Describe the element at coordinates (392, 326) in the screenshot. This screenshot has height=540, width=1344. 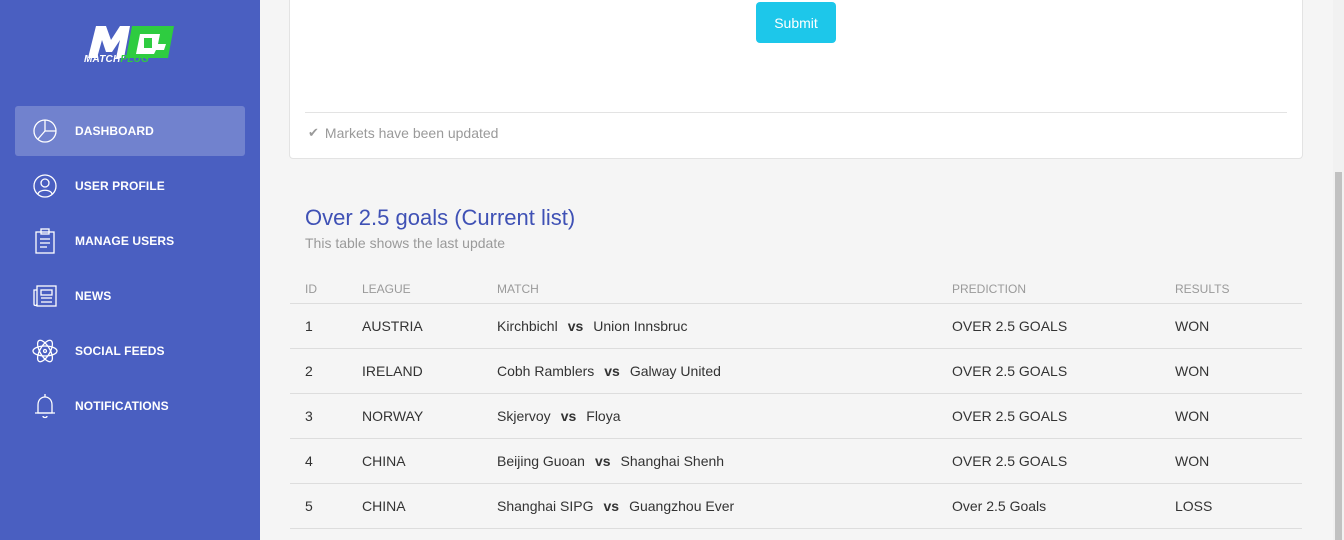
I see `cell-league: AUSTRIA` at that location.